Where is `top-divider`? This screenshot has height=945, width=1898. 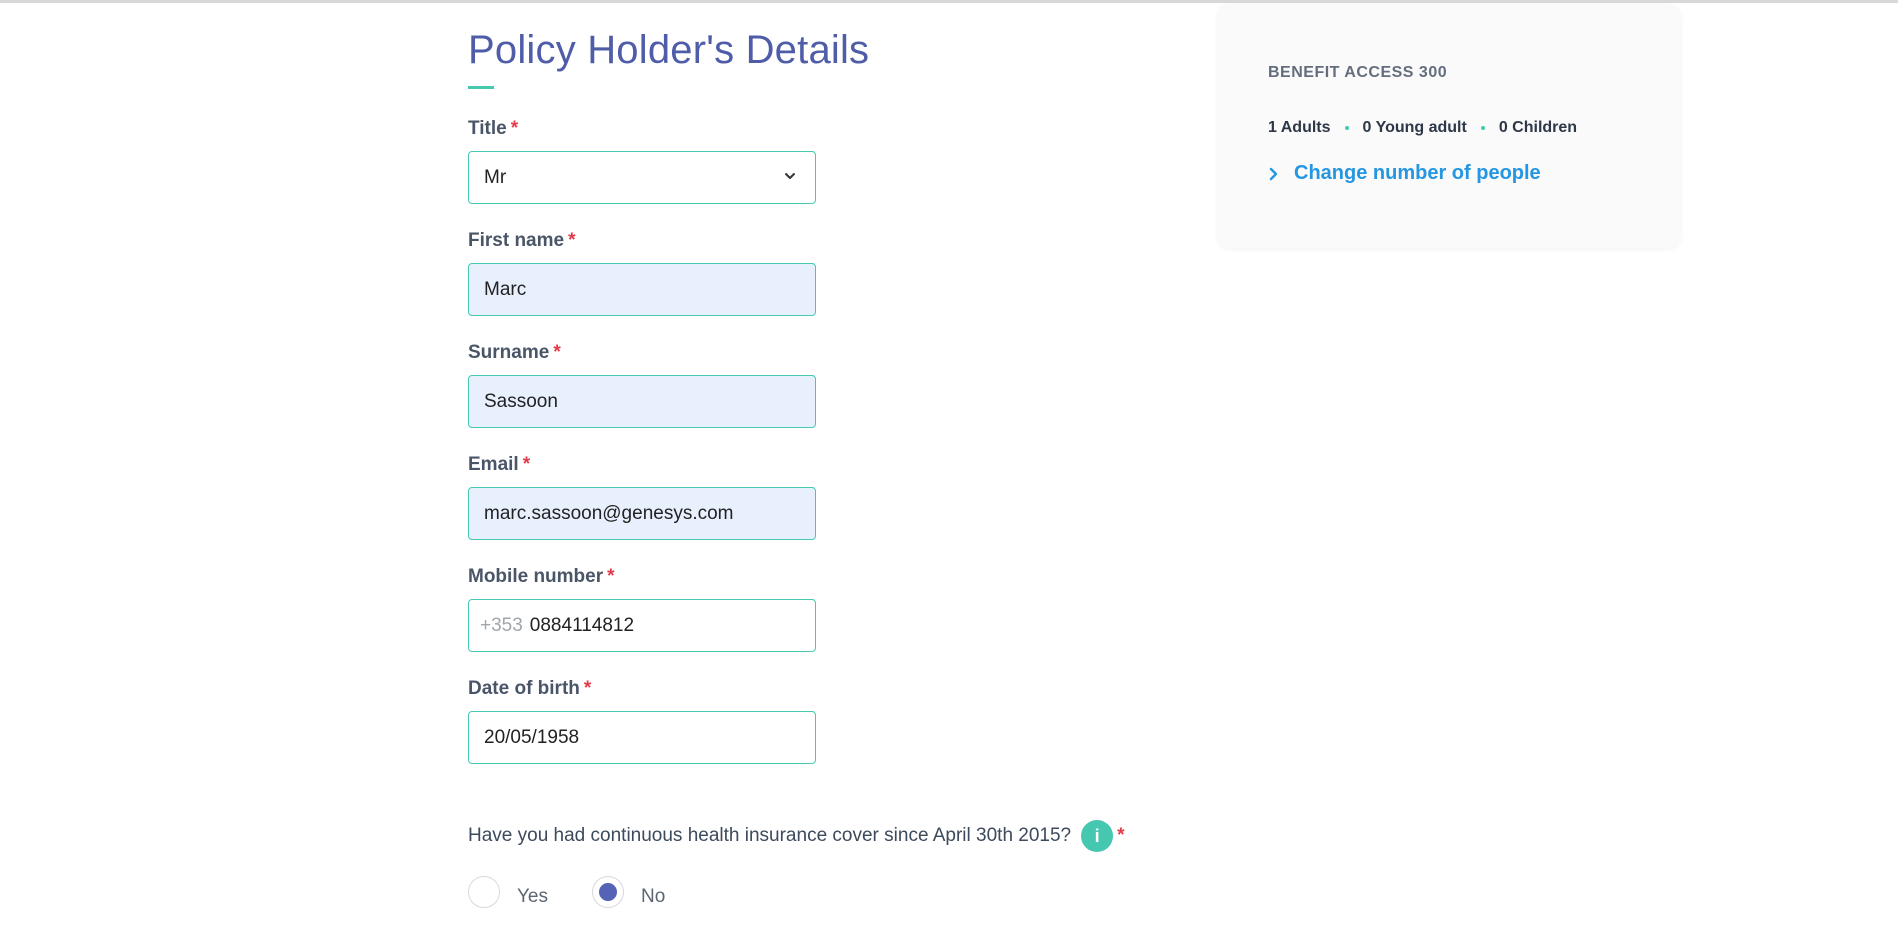
top-divider is located at coordinates (949, 1).